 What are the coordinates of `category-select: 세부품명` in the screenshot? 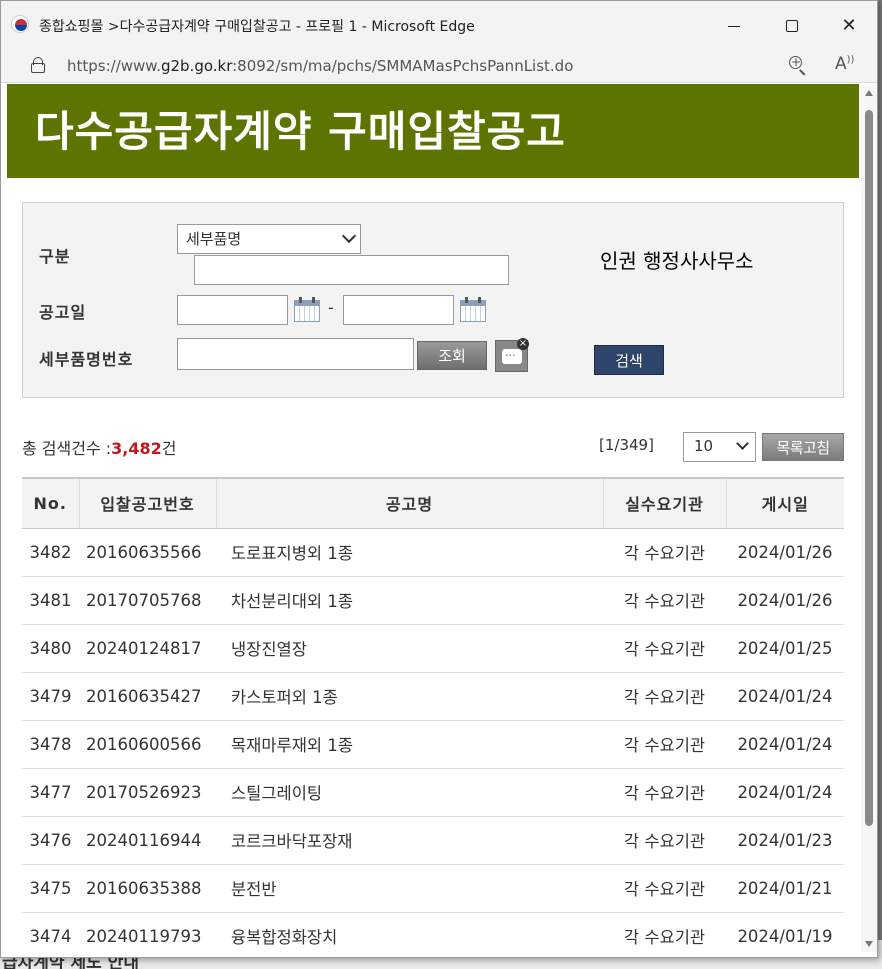 It's located at (269, 239).